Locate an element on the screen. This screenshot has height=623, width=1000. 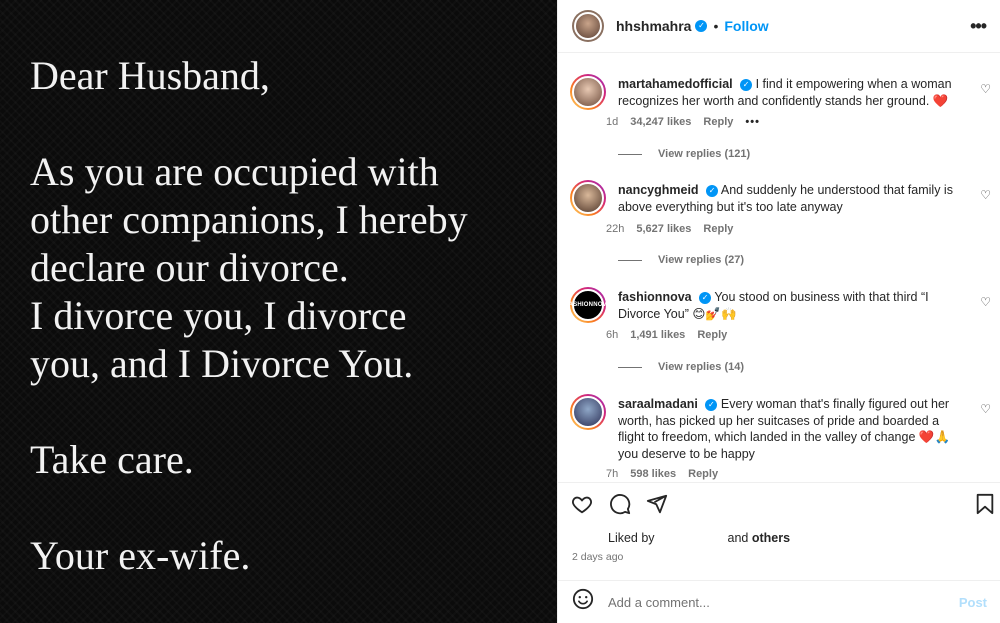
brand-logo-text: FASHIONNOVA is located at coordinates (588, 305).